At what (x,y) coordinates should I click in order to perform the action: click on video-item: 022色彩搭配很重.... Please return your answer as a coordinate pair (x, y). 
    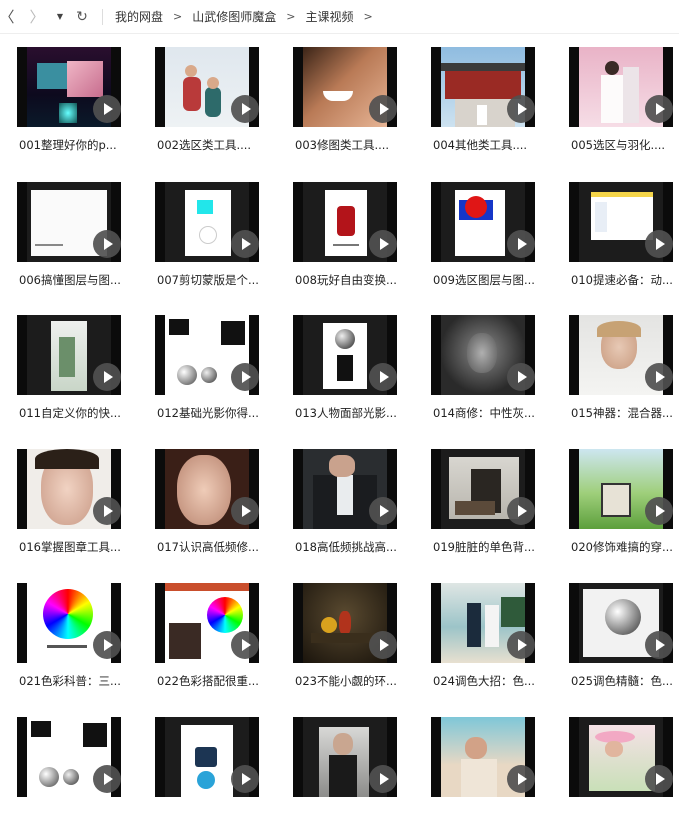
    Looking at the image, I should click on (208, 643).